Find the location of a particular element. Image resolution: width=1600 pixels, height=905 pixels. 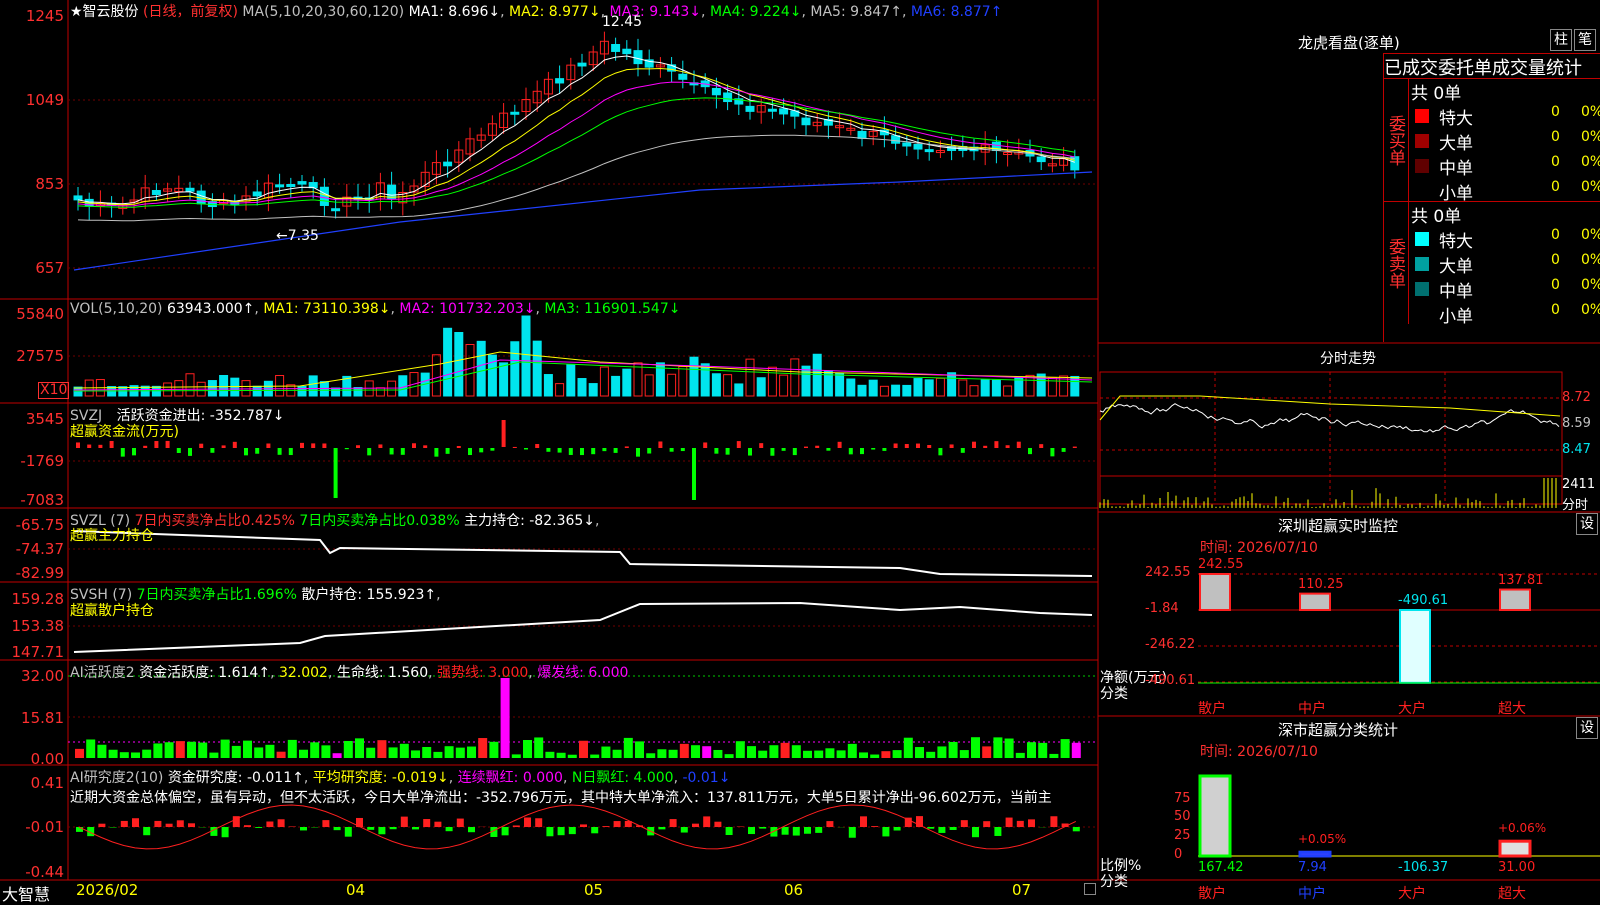

intraday-panel: 分时走势 8.72 8.59 8.47 2411 分时 is located at coordinates (1350, 427).